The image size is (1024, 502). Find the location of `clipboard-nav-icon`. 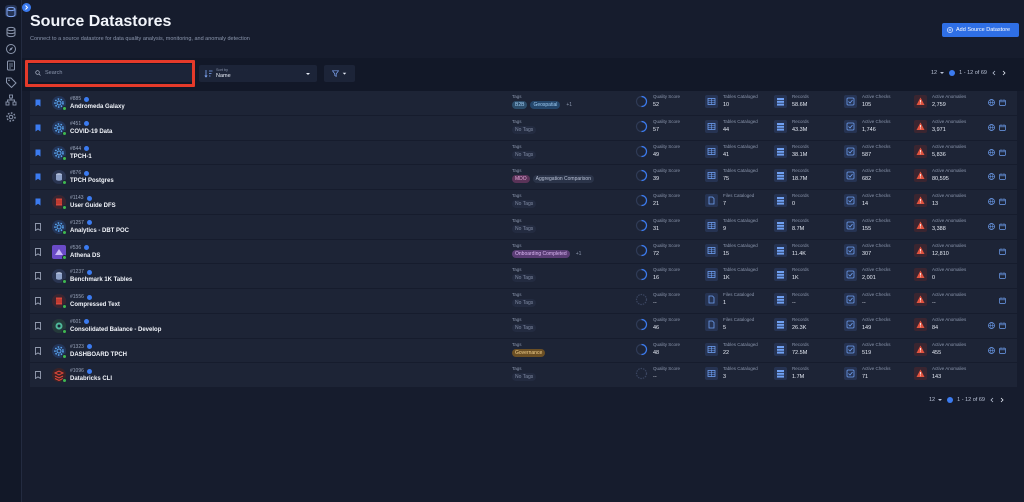

clipboard-nav-icon is located at coordinates (11, 64).